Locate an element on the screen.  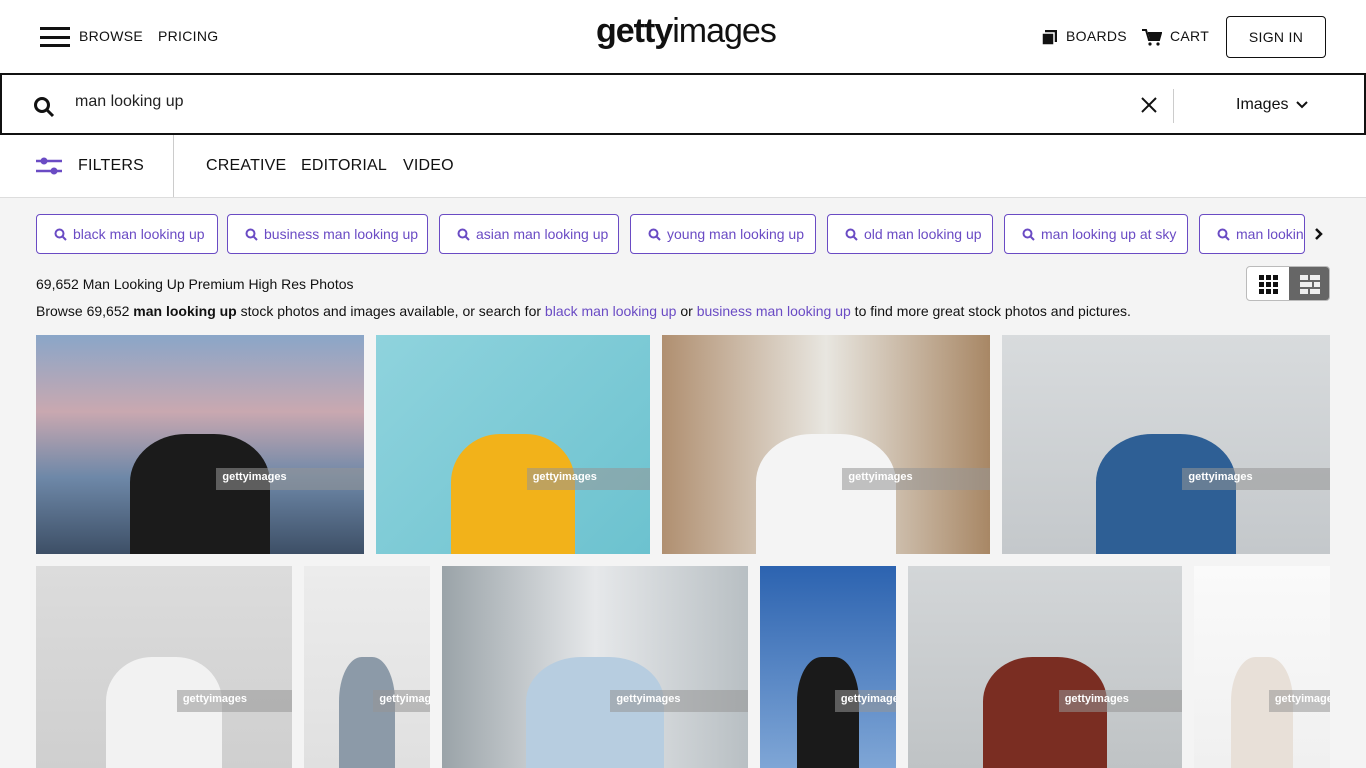
filters-icon is located at coordinates (49, 166).